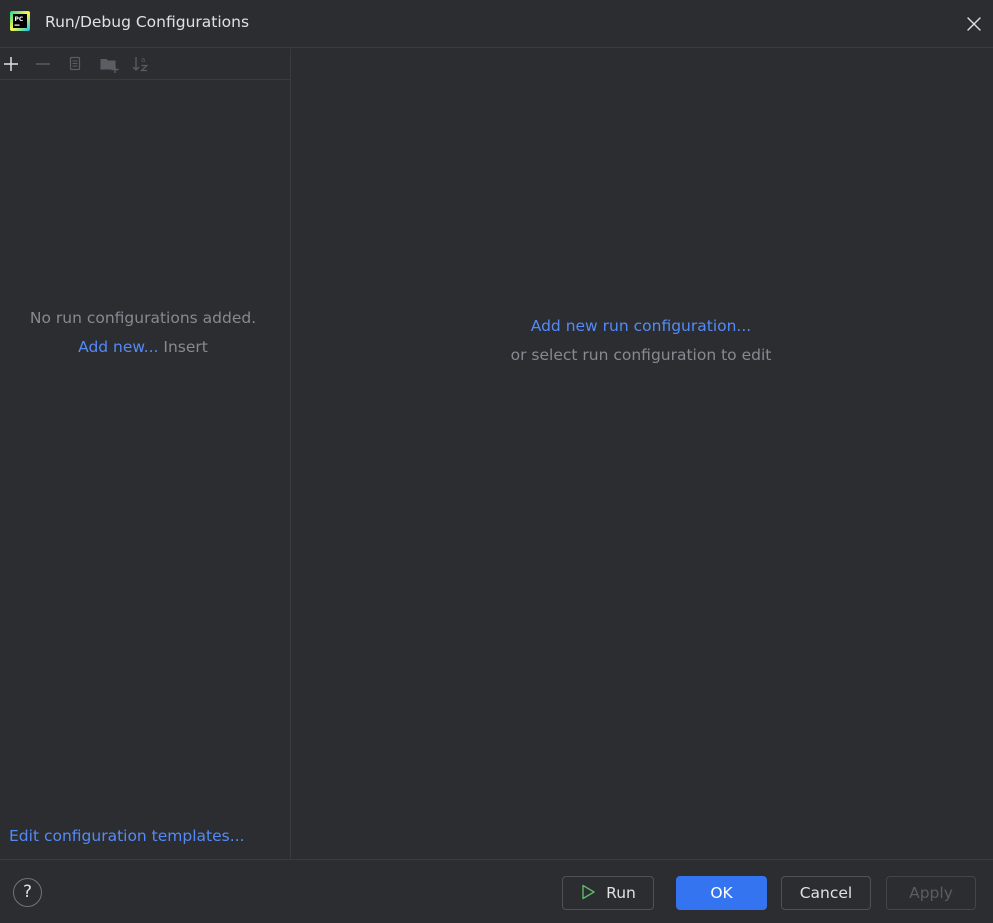 This screenshot has height=923, width=993. Describe the element at coordinates (826, 893) in the screenshot. I see `cancel-button: Cancel` at that location.